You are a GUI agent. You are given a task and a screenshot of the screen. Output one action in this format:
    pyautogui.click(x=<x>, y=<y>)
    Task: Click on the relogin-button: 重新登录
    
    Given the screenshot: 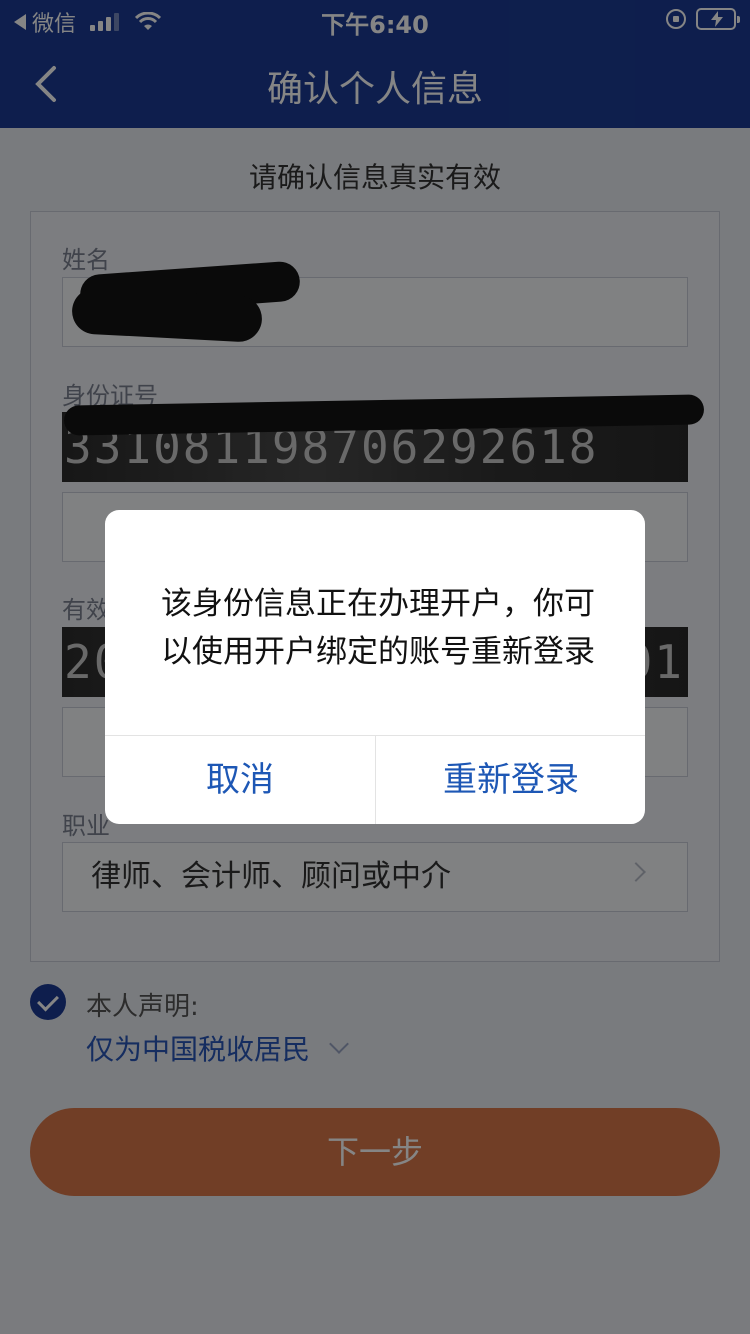 What is the action you would take?
    pyautogui.click(x=510, y=780)
    